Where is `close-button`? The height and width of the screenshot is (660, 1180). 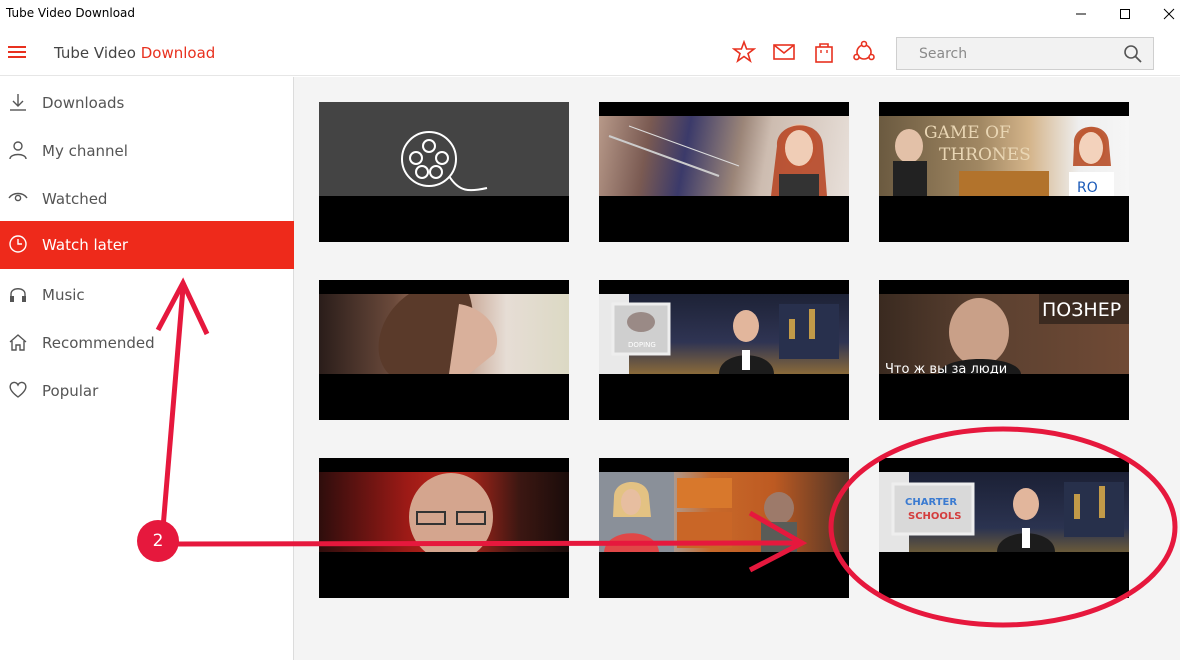 close-button is located at coordinates (1163, 14).